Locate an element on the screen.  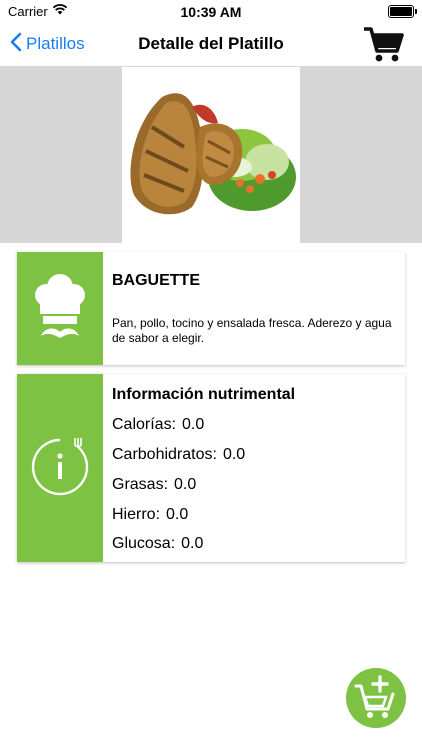
status-bar: Carrier 10:39 AM is located at coordinates (211, 11).